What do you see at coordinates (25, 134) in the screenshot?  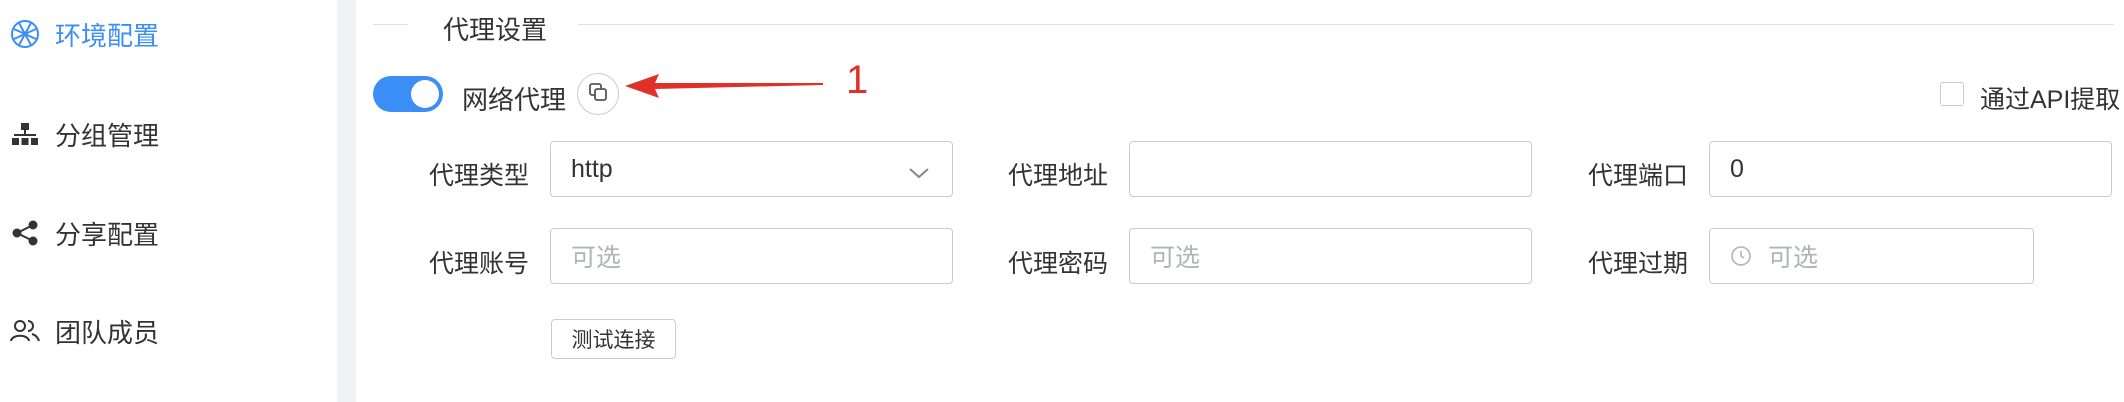 I see `org-tree-icon` at bounding box center [25, 134].